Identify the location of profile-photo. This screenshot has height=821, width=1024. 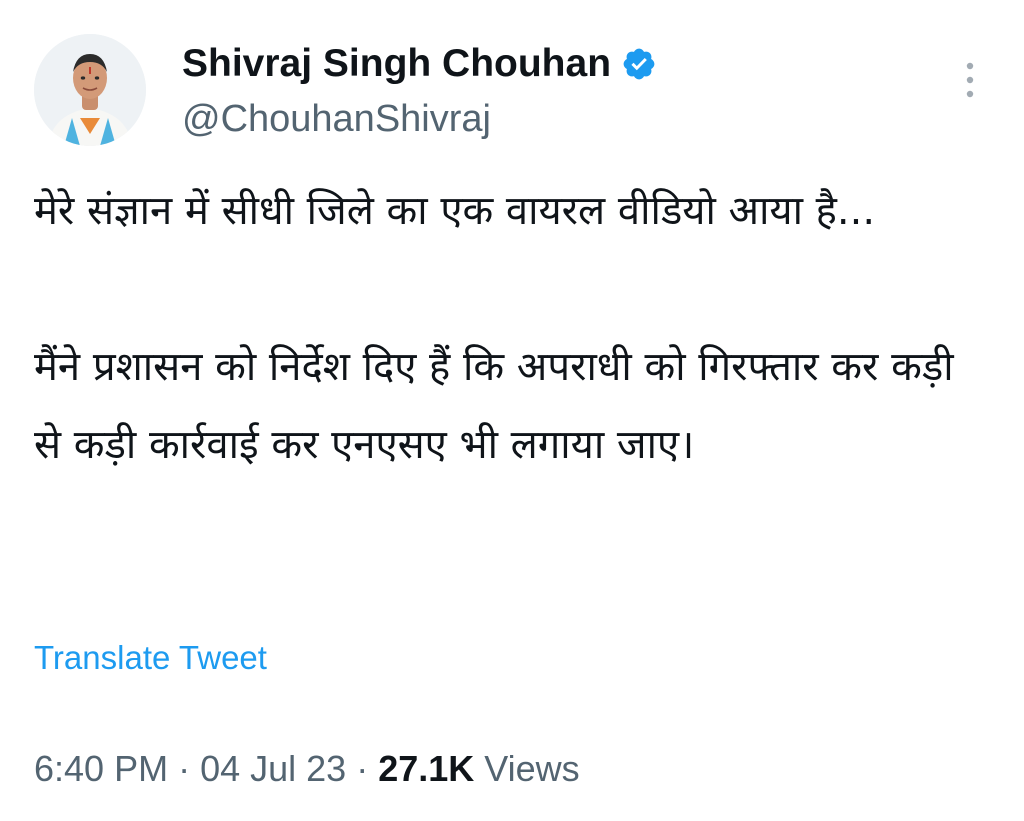
(90, 90).